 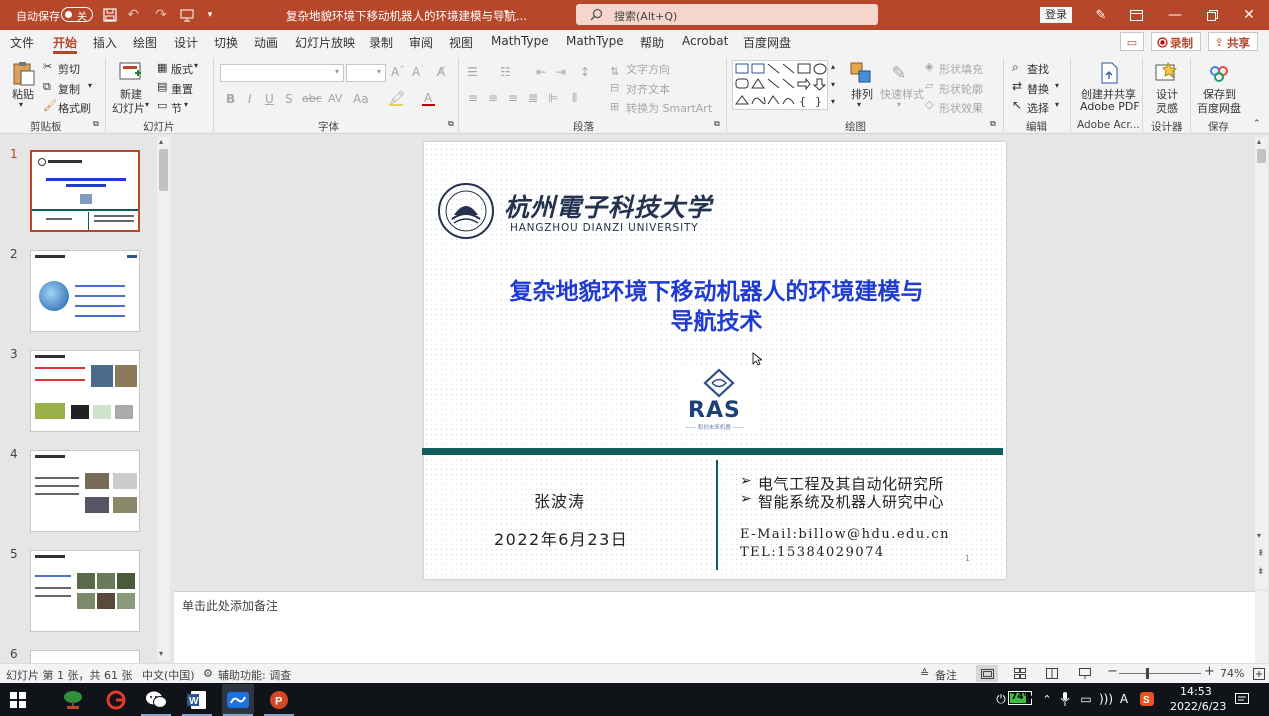 I want to click on select-button: 选择, so click(x=1038, y=108).